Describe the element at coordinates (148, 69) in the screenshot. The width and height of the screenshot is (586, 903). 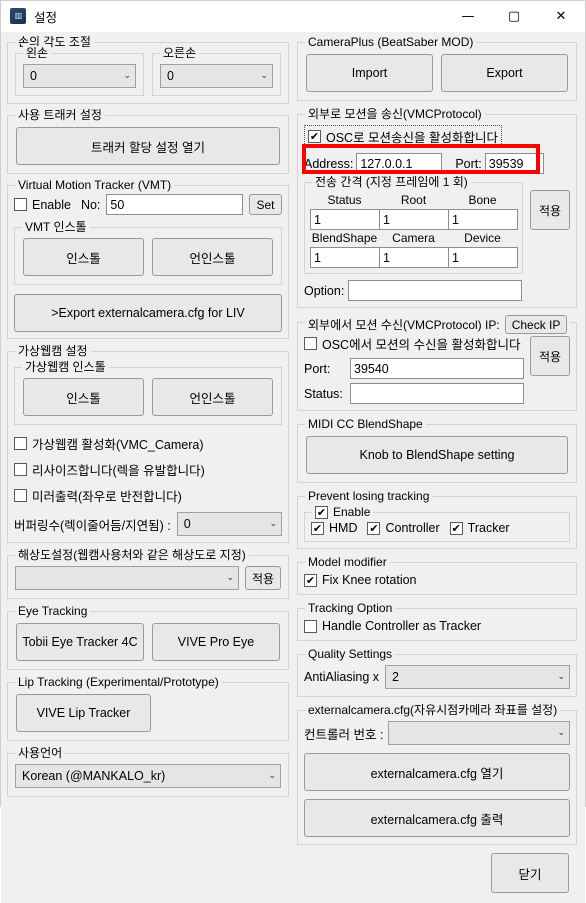
I see `group-hand-angle: 손의 각도 조절 왼손 0 ⌄ 오른손 0 ⌄` at that location.